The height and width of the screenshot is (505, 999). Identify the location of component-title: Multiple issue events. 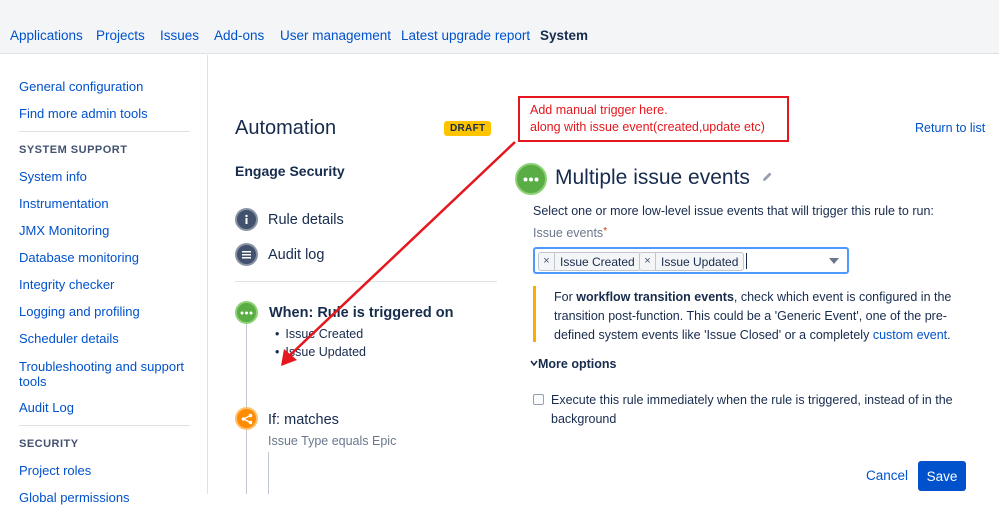
(652, 177).